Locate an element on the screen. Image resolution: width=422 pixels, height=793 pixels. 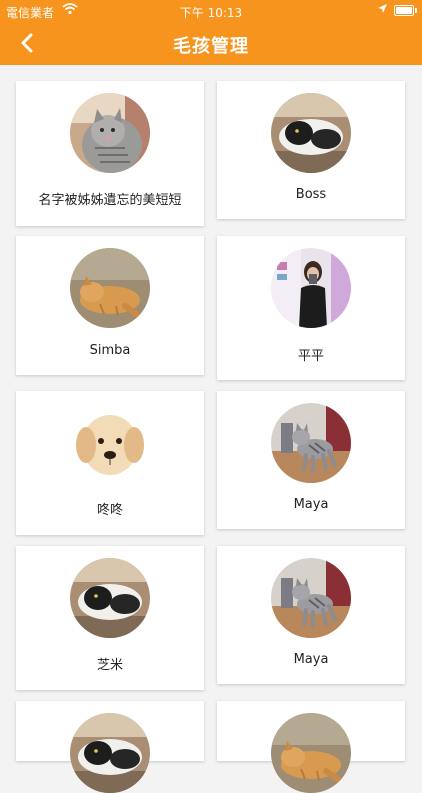
pet-card: Simba is located at coordinates (110, 305).